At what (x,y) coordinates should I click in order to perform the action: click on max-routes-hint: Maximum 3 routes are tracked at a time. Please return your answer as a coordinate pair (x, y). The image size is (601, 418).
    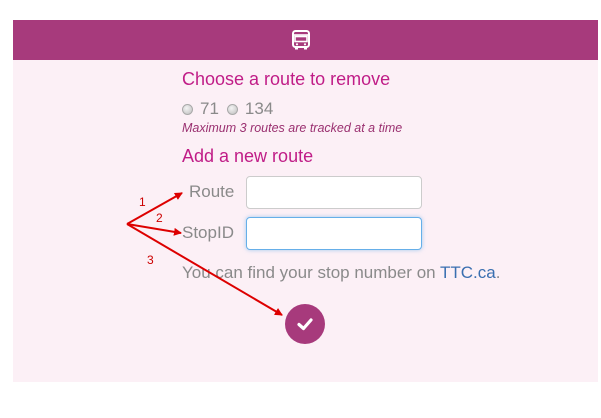
    Looking at the image, I should click on (292, 128).